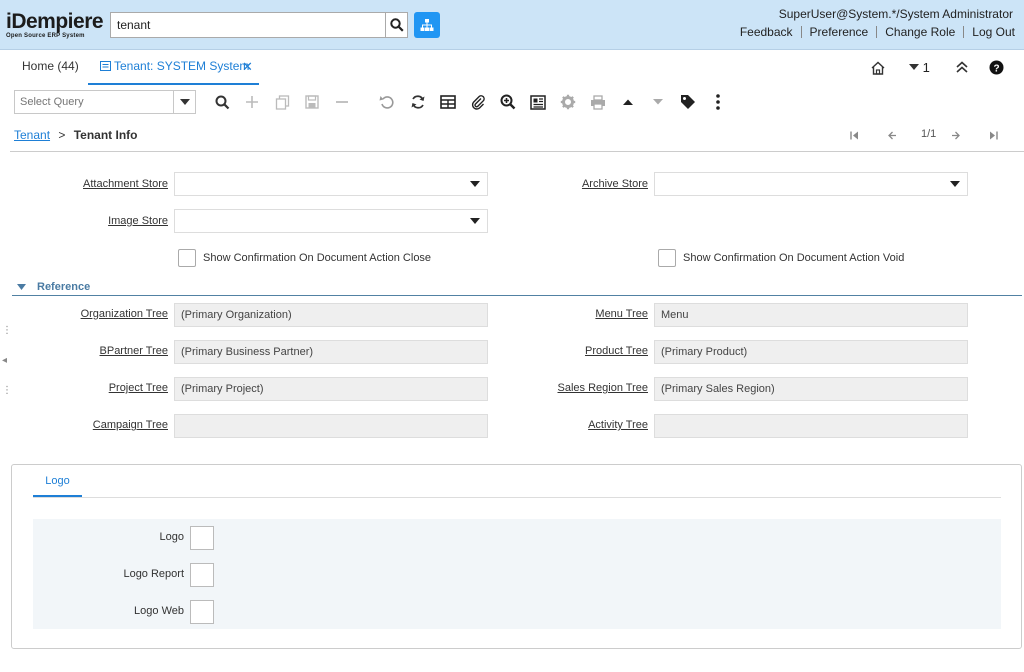  What do you see at coordinates (926, 67) in the screenshot?
I see `window-count-value: 1` at bounding box center [926, 67].